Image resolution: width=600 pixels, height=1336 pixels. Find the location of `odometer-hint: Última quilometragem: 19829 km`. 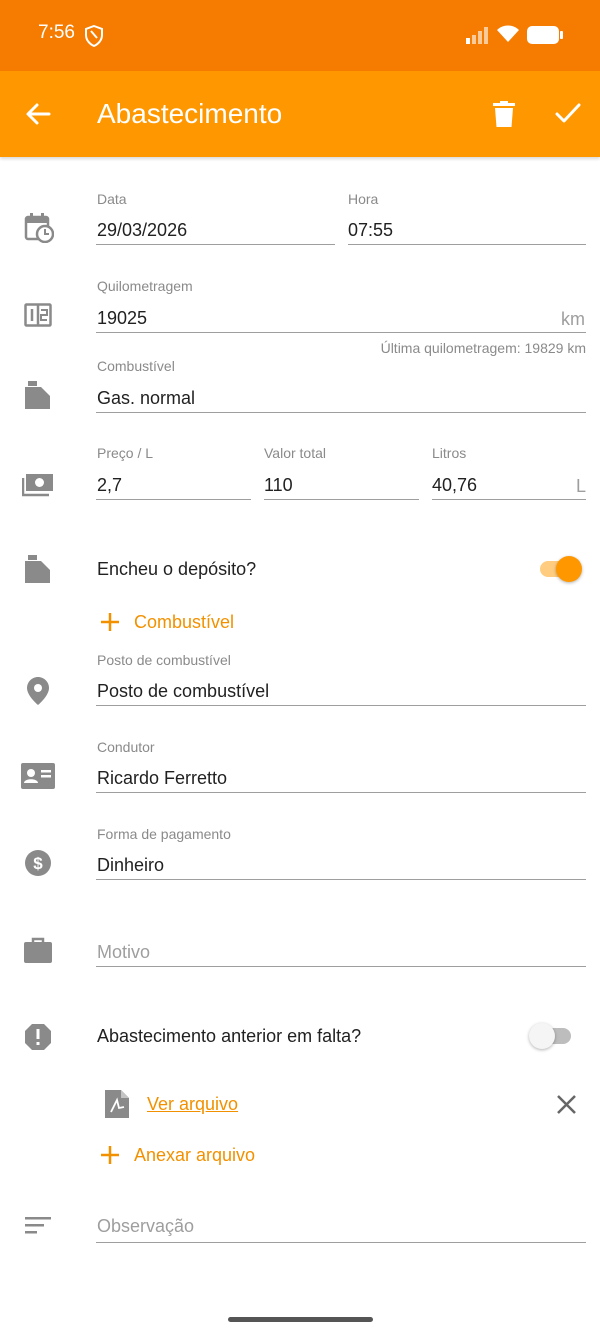

odometer-hint: Última quilometragem: 19829 km is located at coordinates (483, 348).